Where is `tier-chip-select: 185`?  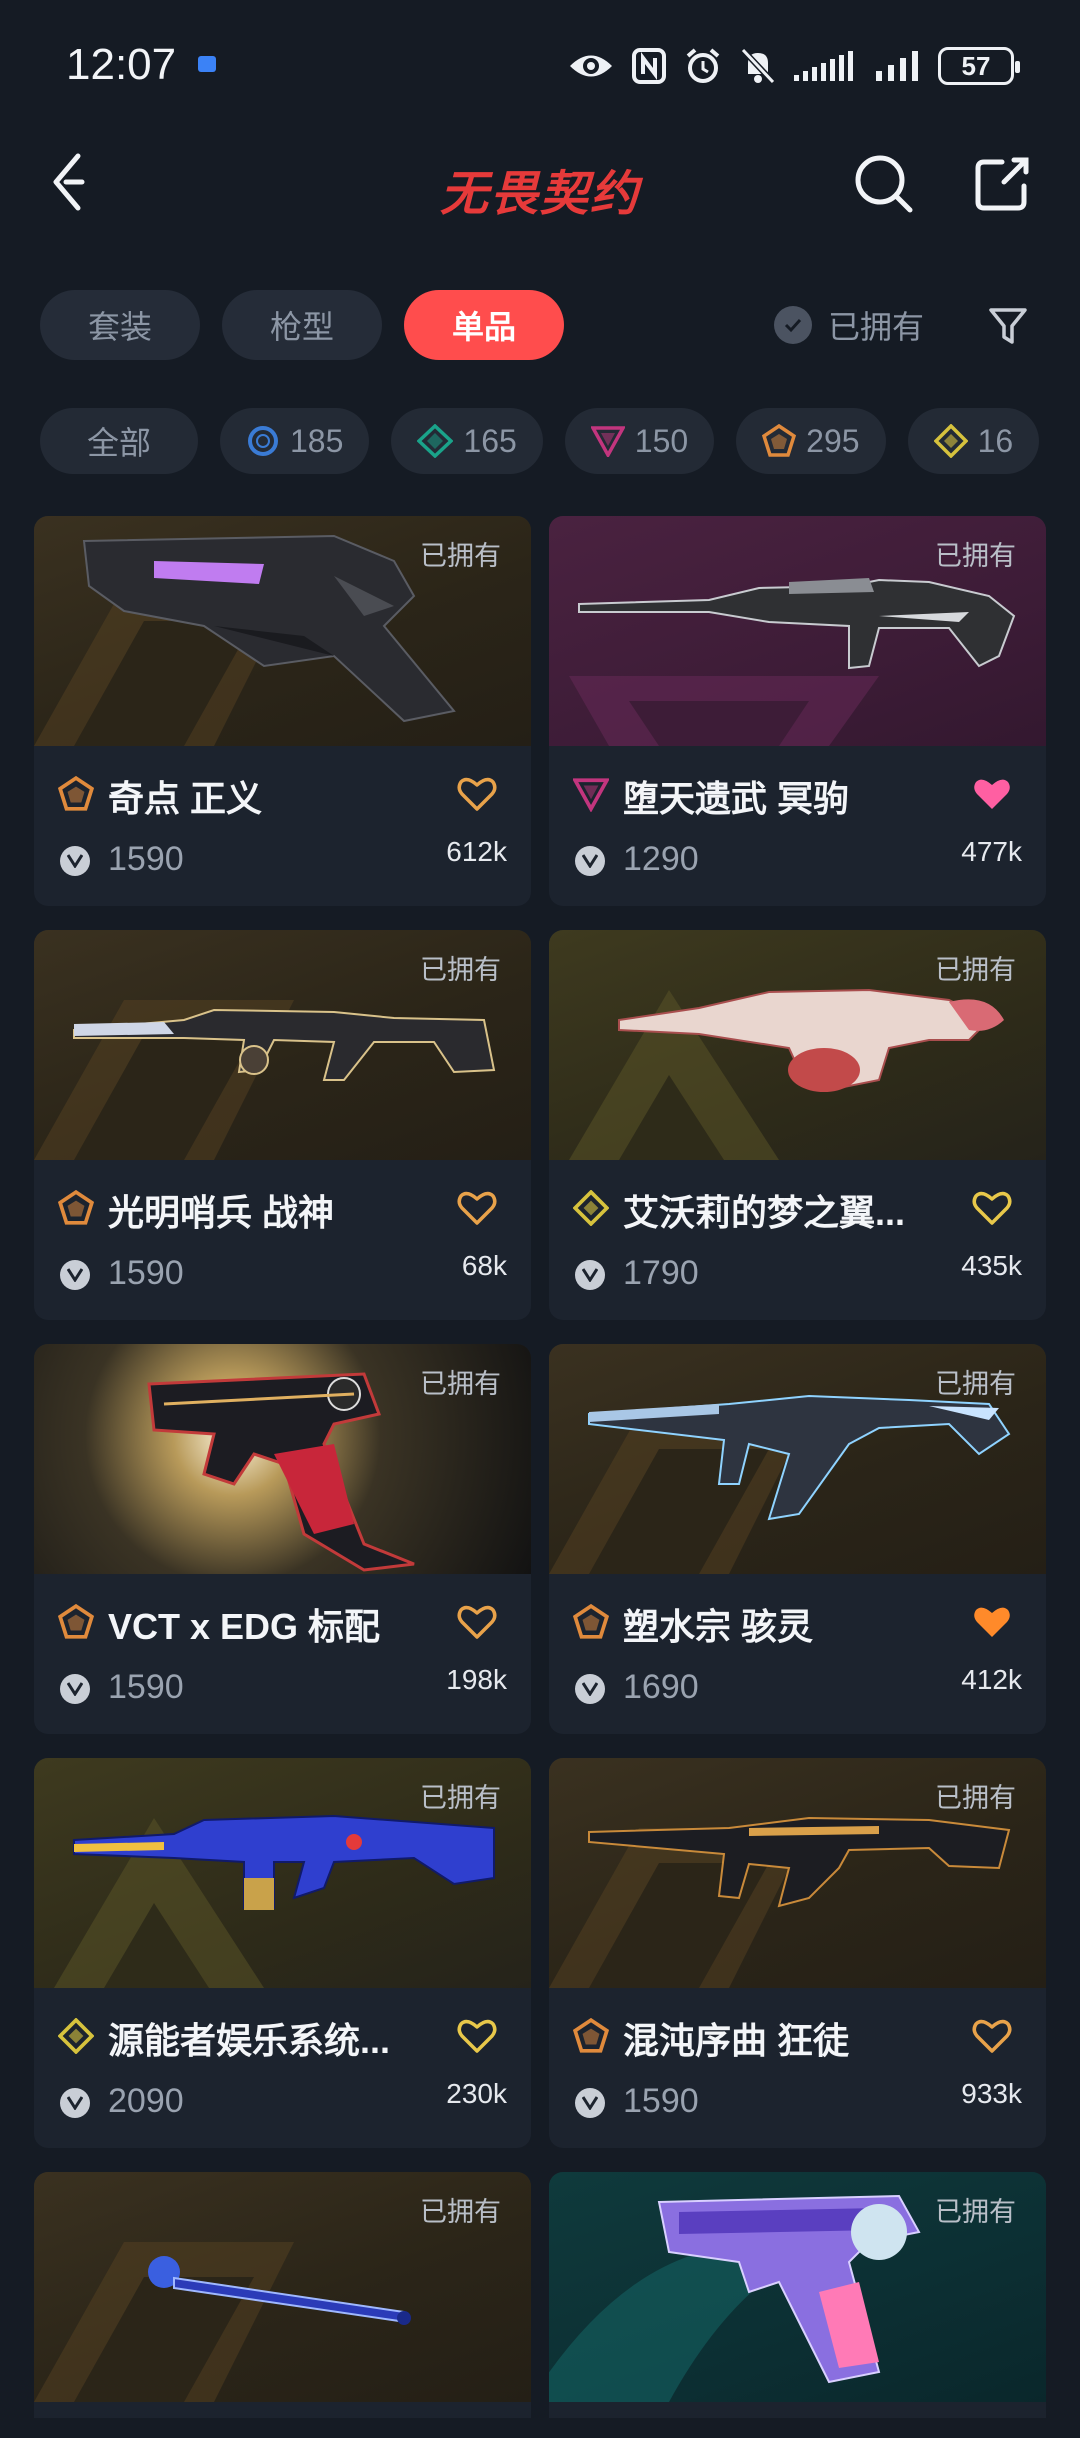
tier-chip-select: 185 is located at coordinates (295, 441).